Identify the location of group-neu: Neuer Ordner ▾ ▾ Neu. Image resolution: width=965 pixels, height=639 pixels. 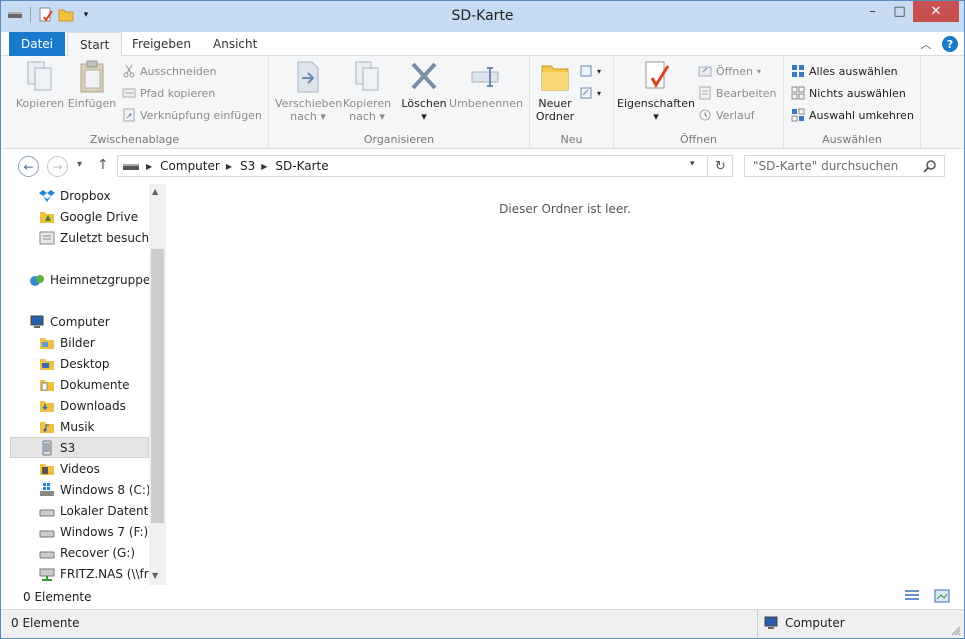
(572, 102).